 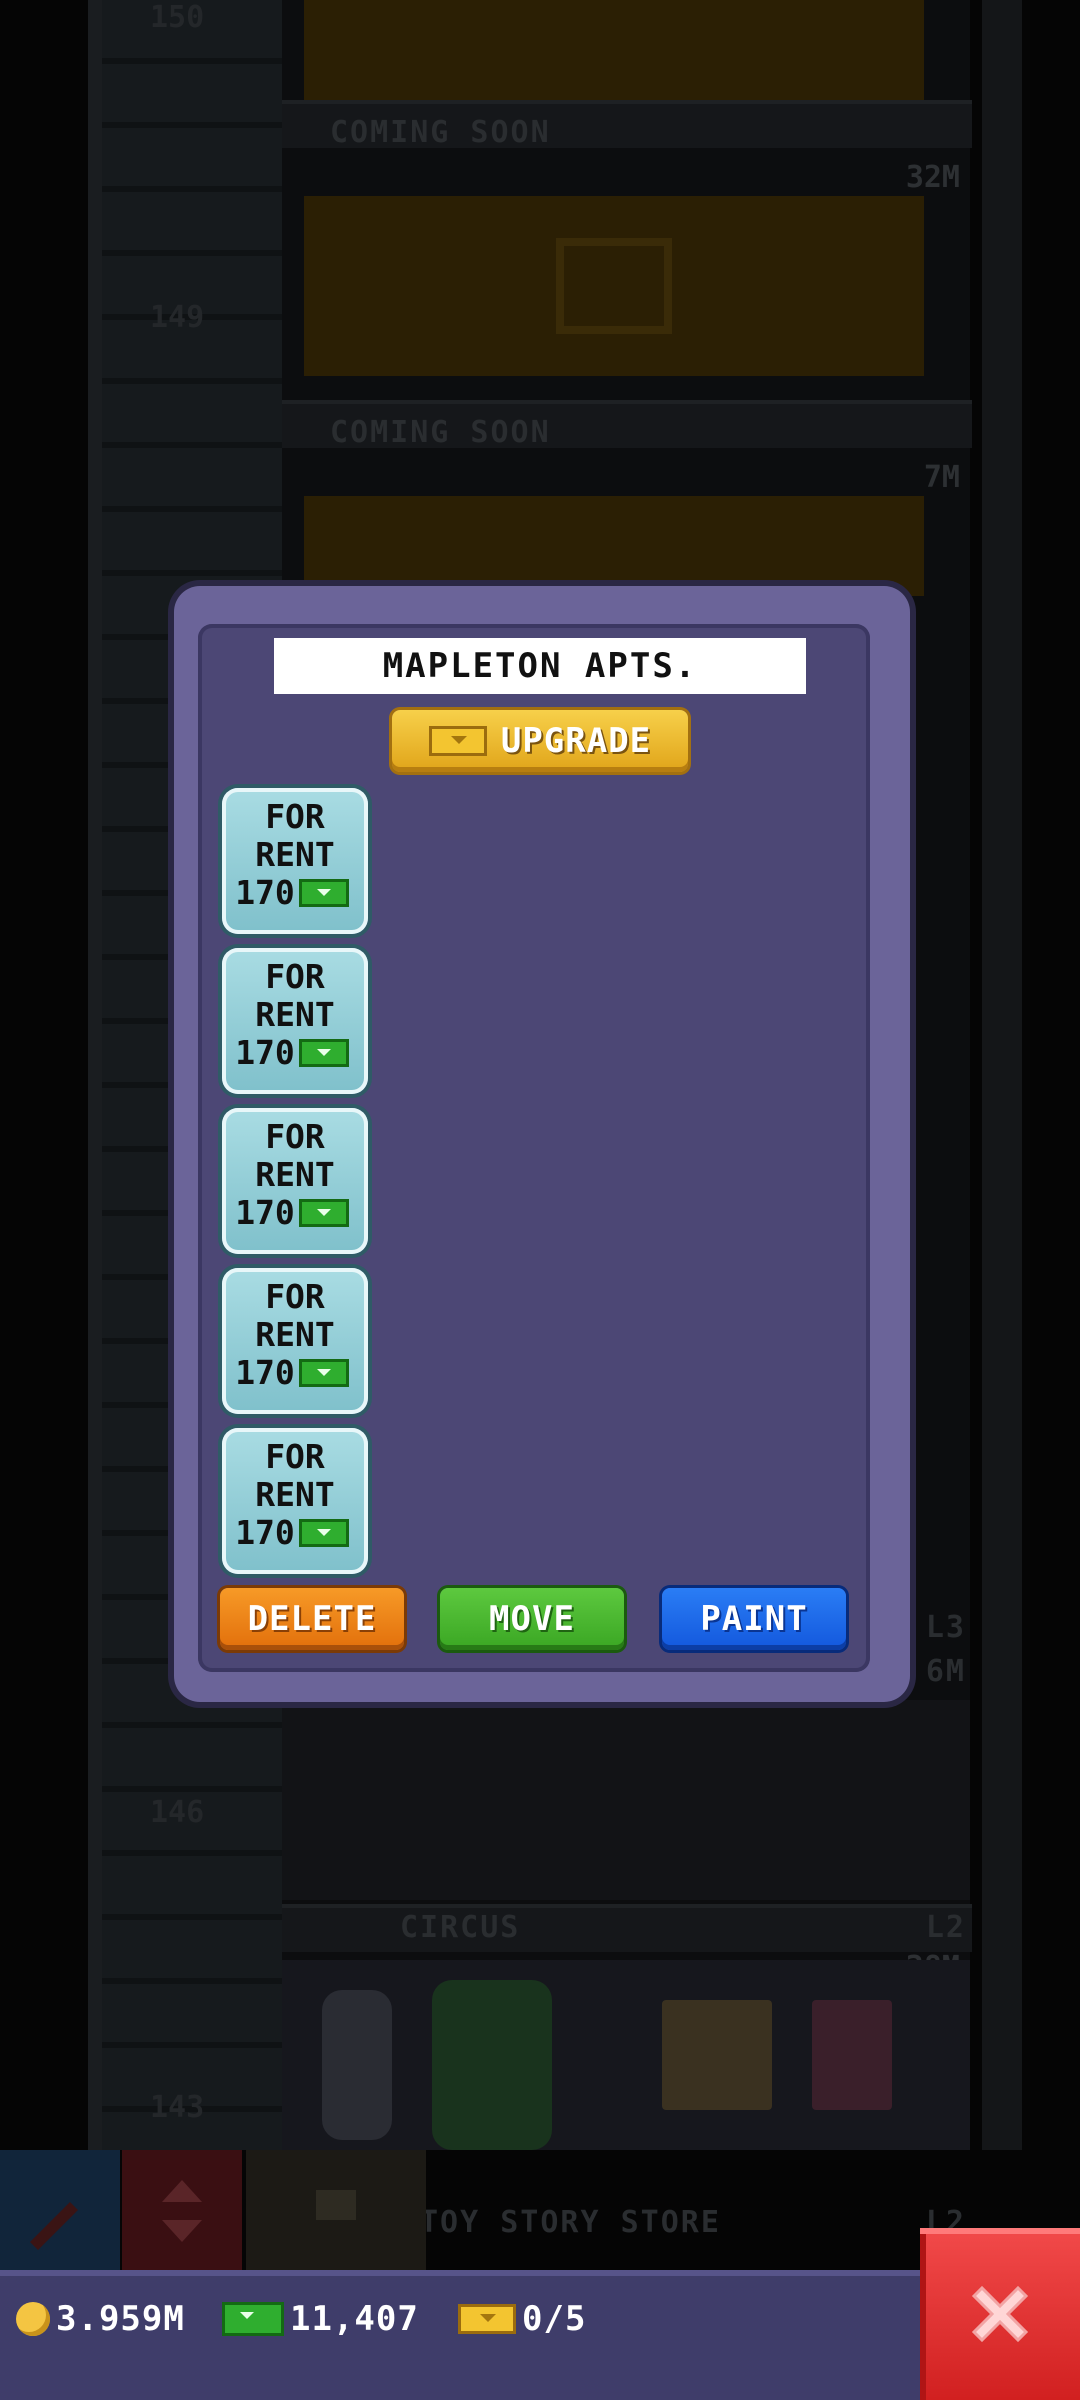 I want to click on upgrade-label: UPGRADE, so click(x=576, y=741).